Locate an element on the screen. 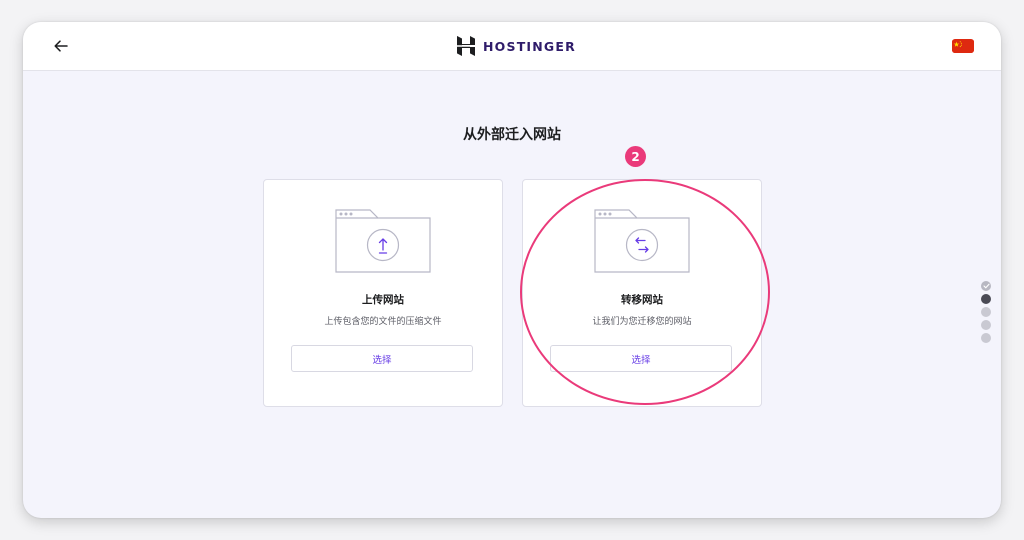  card-description: 让我们为您迁移您的网站 is located at coordinates (642, 322).